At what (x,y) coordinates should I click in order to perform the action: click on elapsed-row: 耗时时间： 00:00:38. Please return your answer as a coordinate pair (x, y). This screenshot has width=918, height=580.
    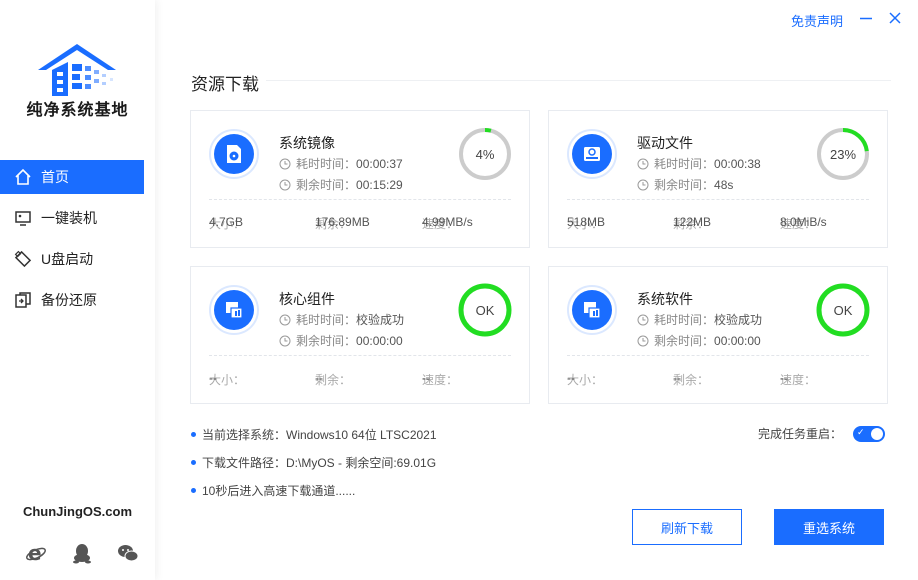
    Looking at the image, I should click on (699, 163).